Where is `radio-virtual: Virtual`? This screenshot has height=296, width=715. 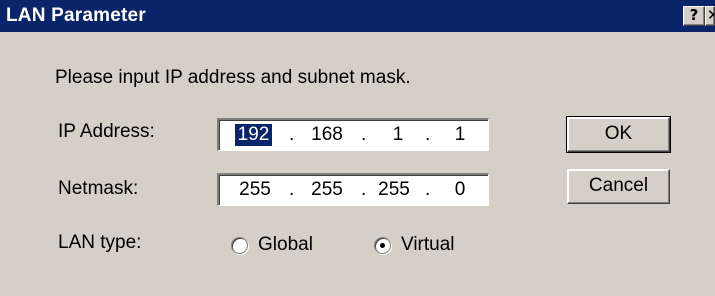 radio-virtual: Virtual is located at coordinates (414, 245).